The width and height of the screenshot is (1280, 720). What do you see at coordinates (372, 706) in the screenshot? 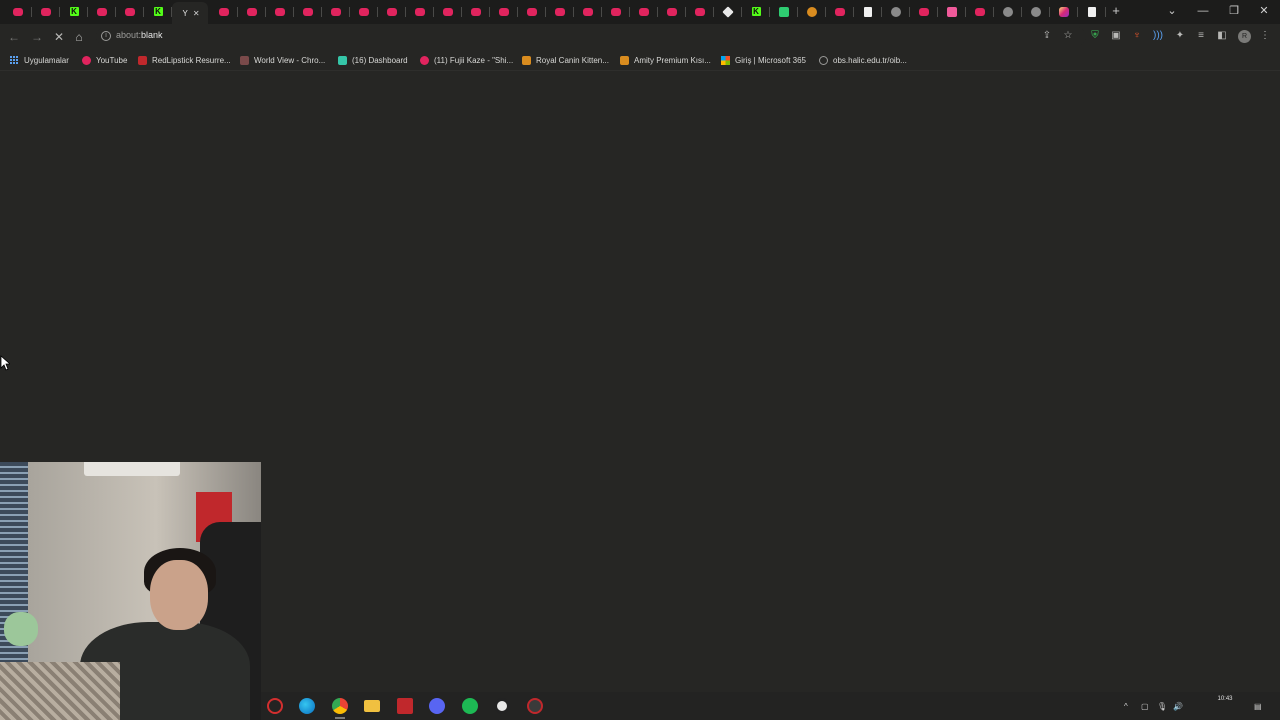
I see `file-explorer-icon` at bounding box center [372, 706].